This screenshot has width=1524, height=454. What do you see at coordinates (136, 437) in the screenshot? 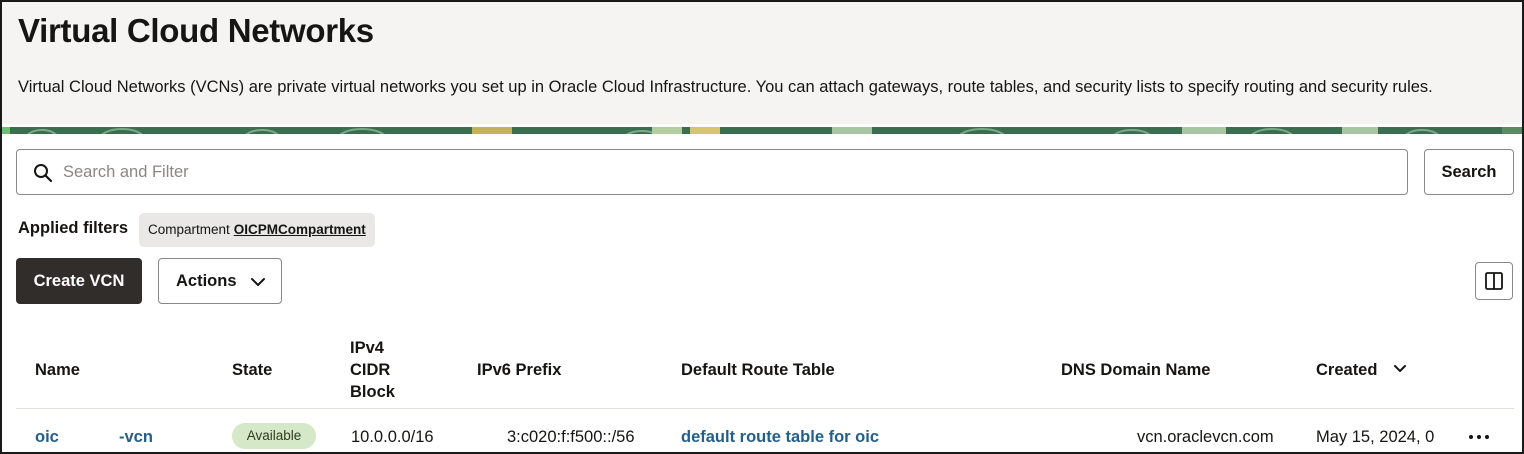
I see `vcn-name-link-suffix: -vcn` at bounding box center [136, 437].